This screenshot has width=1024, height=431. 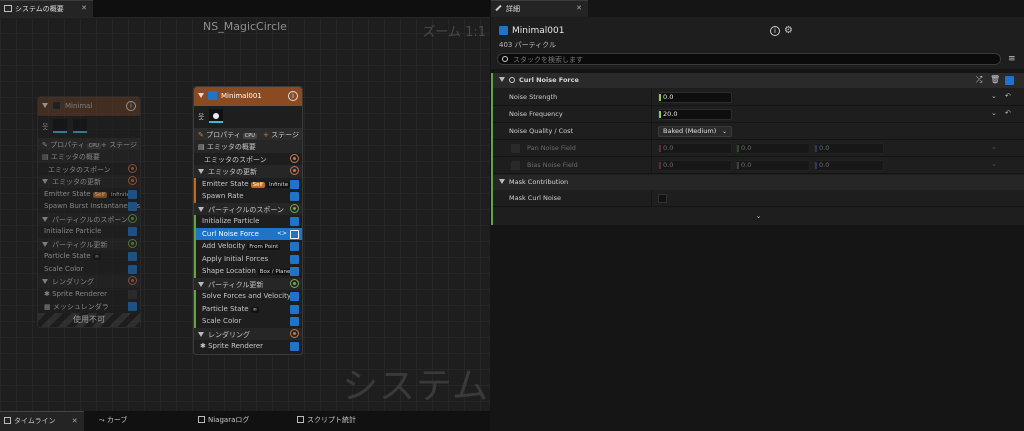 What do you see at coordinates (1008, 96) in the screenshot?
I see `reset-icon: ↶` at bounding box center [1008, 96].